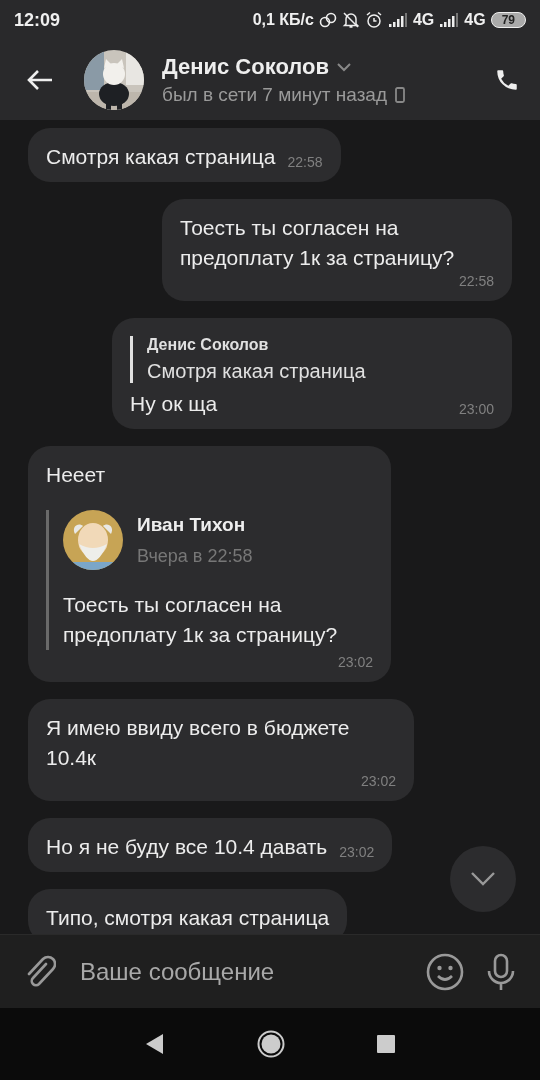 The height and width of the screenshot is (1080, 540). What do you see at coordinates (501, 971) in the screenshot?
I see `microphone-icon` at bounding box center [501, 971].